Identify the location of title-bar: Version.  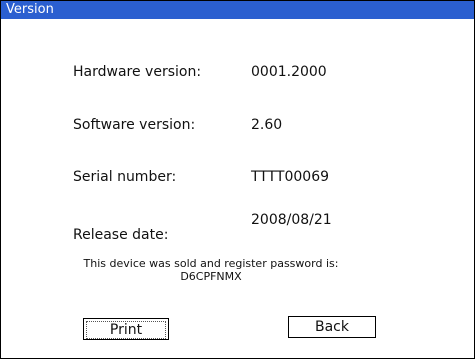
(237, 10).